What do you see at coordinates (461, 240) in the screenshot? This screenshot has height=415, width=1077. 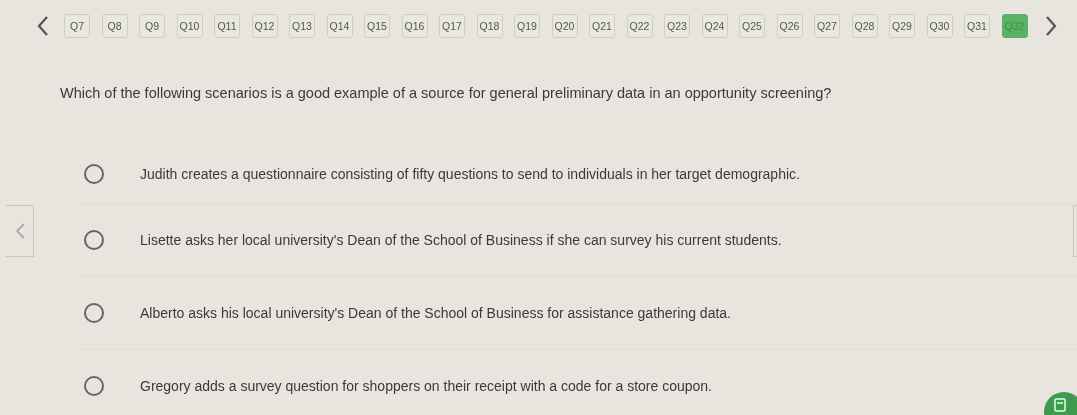 I see `option-text: Lisette asks her local university's Dean of the School of Business if she can survey his current students.` at bounding box center [461, 240].